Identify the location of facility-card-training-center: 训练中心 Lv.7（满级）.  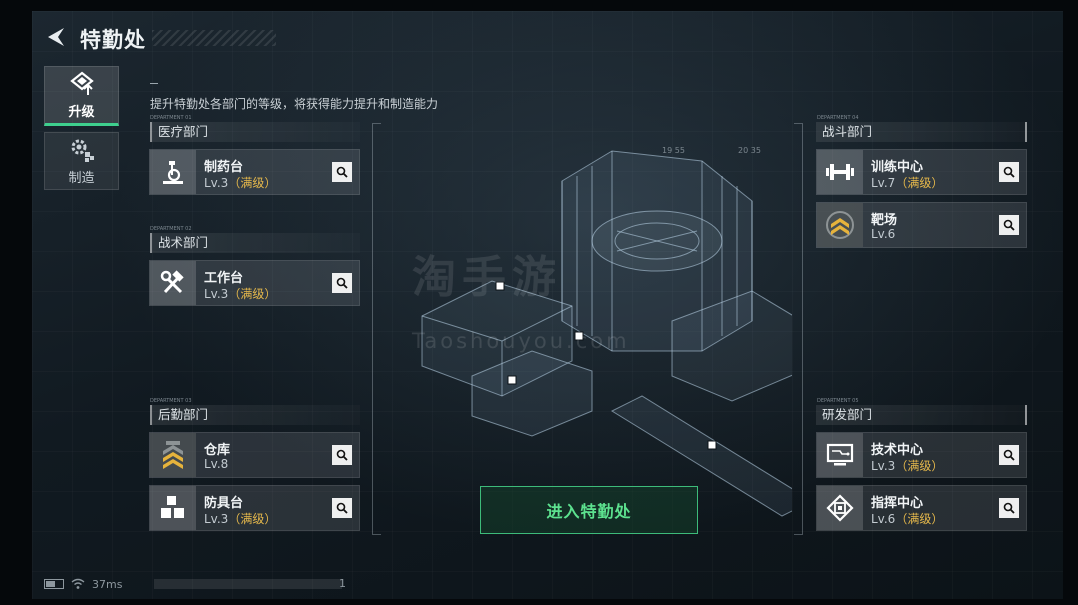
(921, 172).